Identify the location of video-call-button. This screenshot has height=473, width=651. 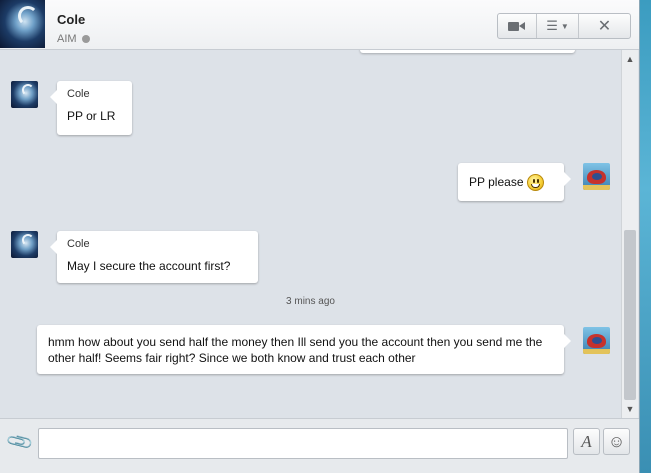
(517, 26).